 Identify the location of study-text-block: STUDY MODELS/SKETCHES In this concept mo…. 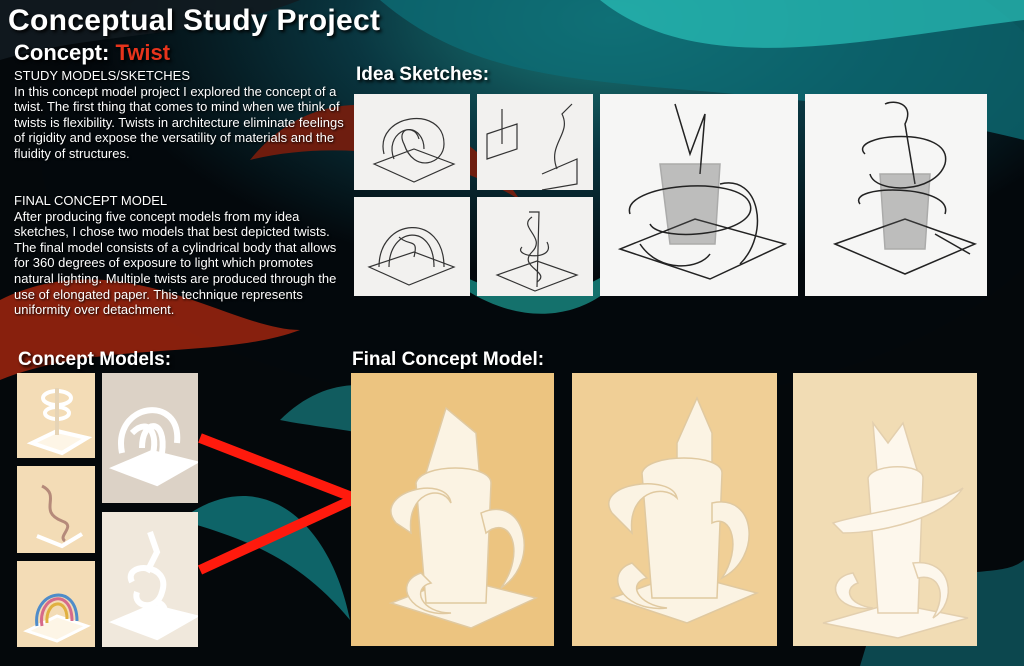
(179, 115).